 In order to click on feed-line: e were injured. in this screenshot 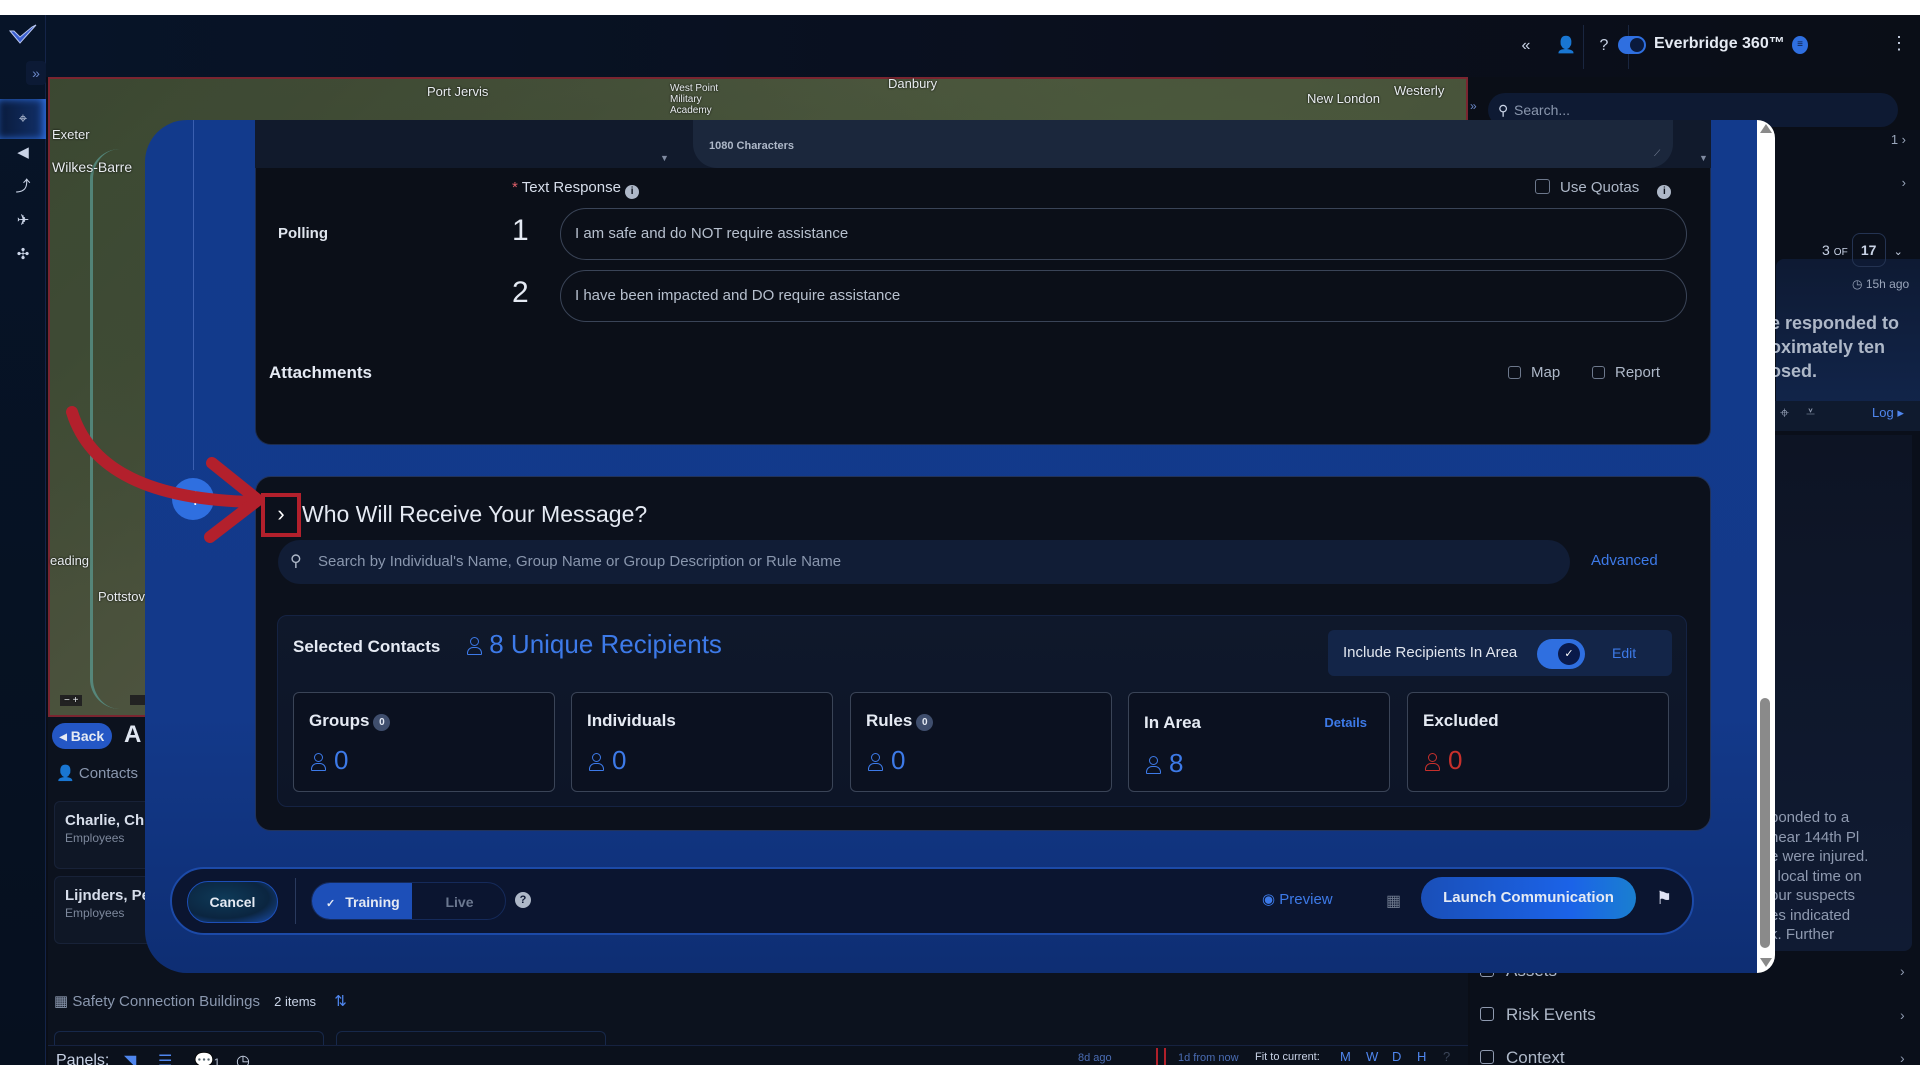, I will do `click(1819, 856)`.